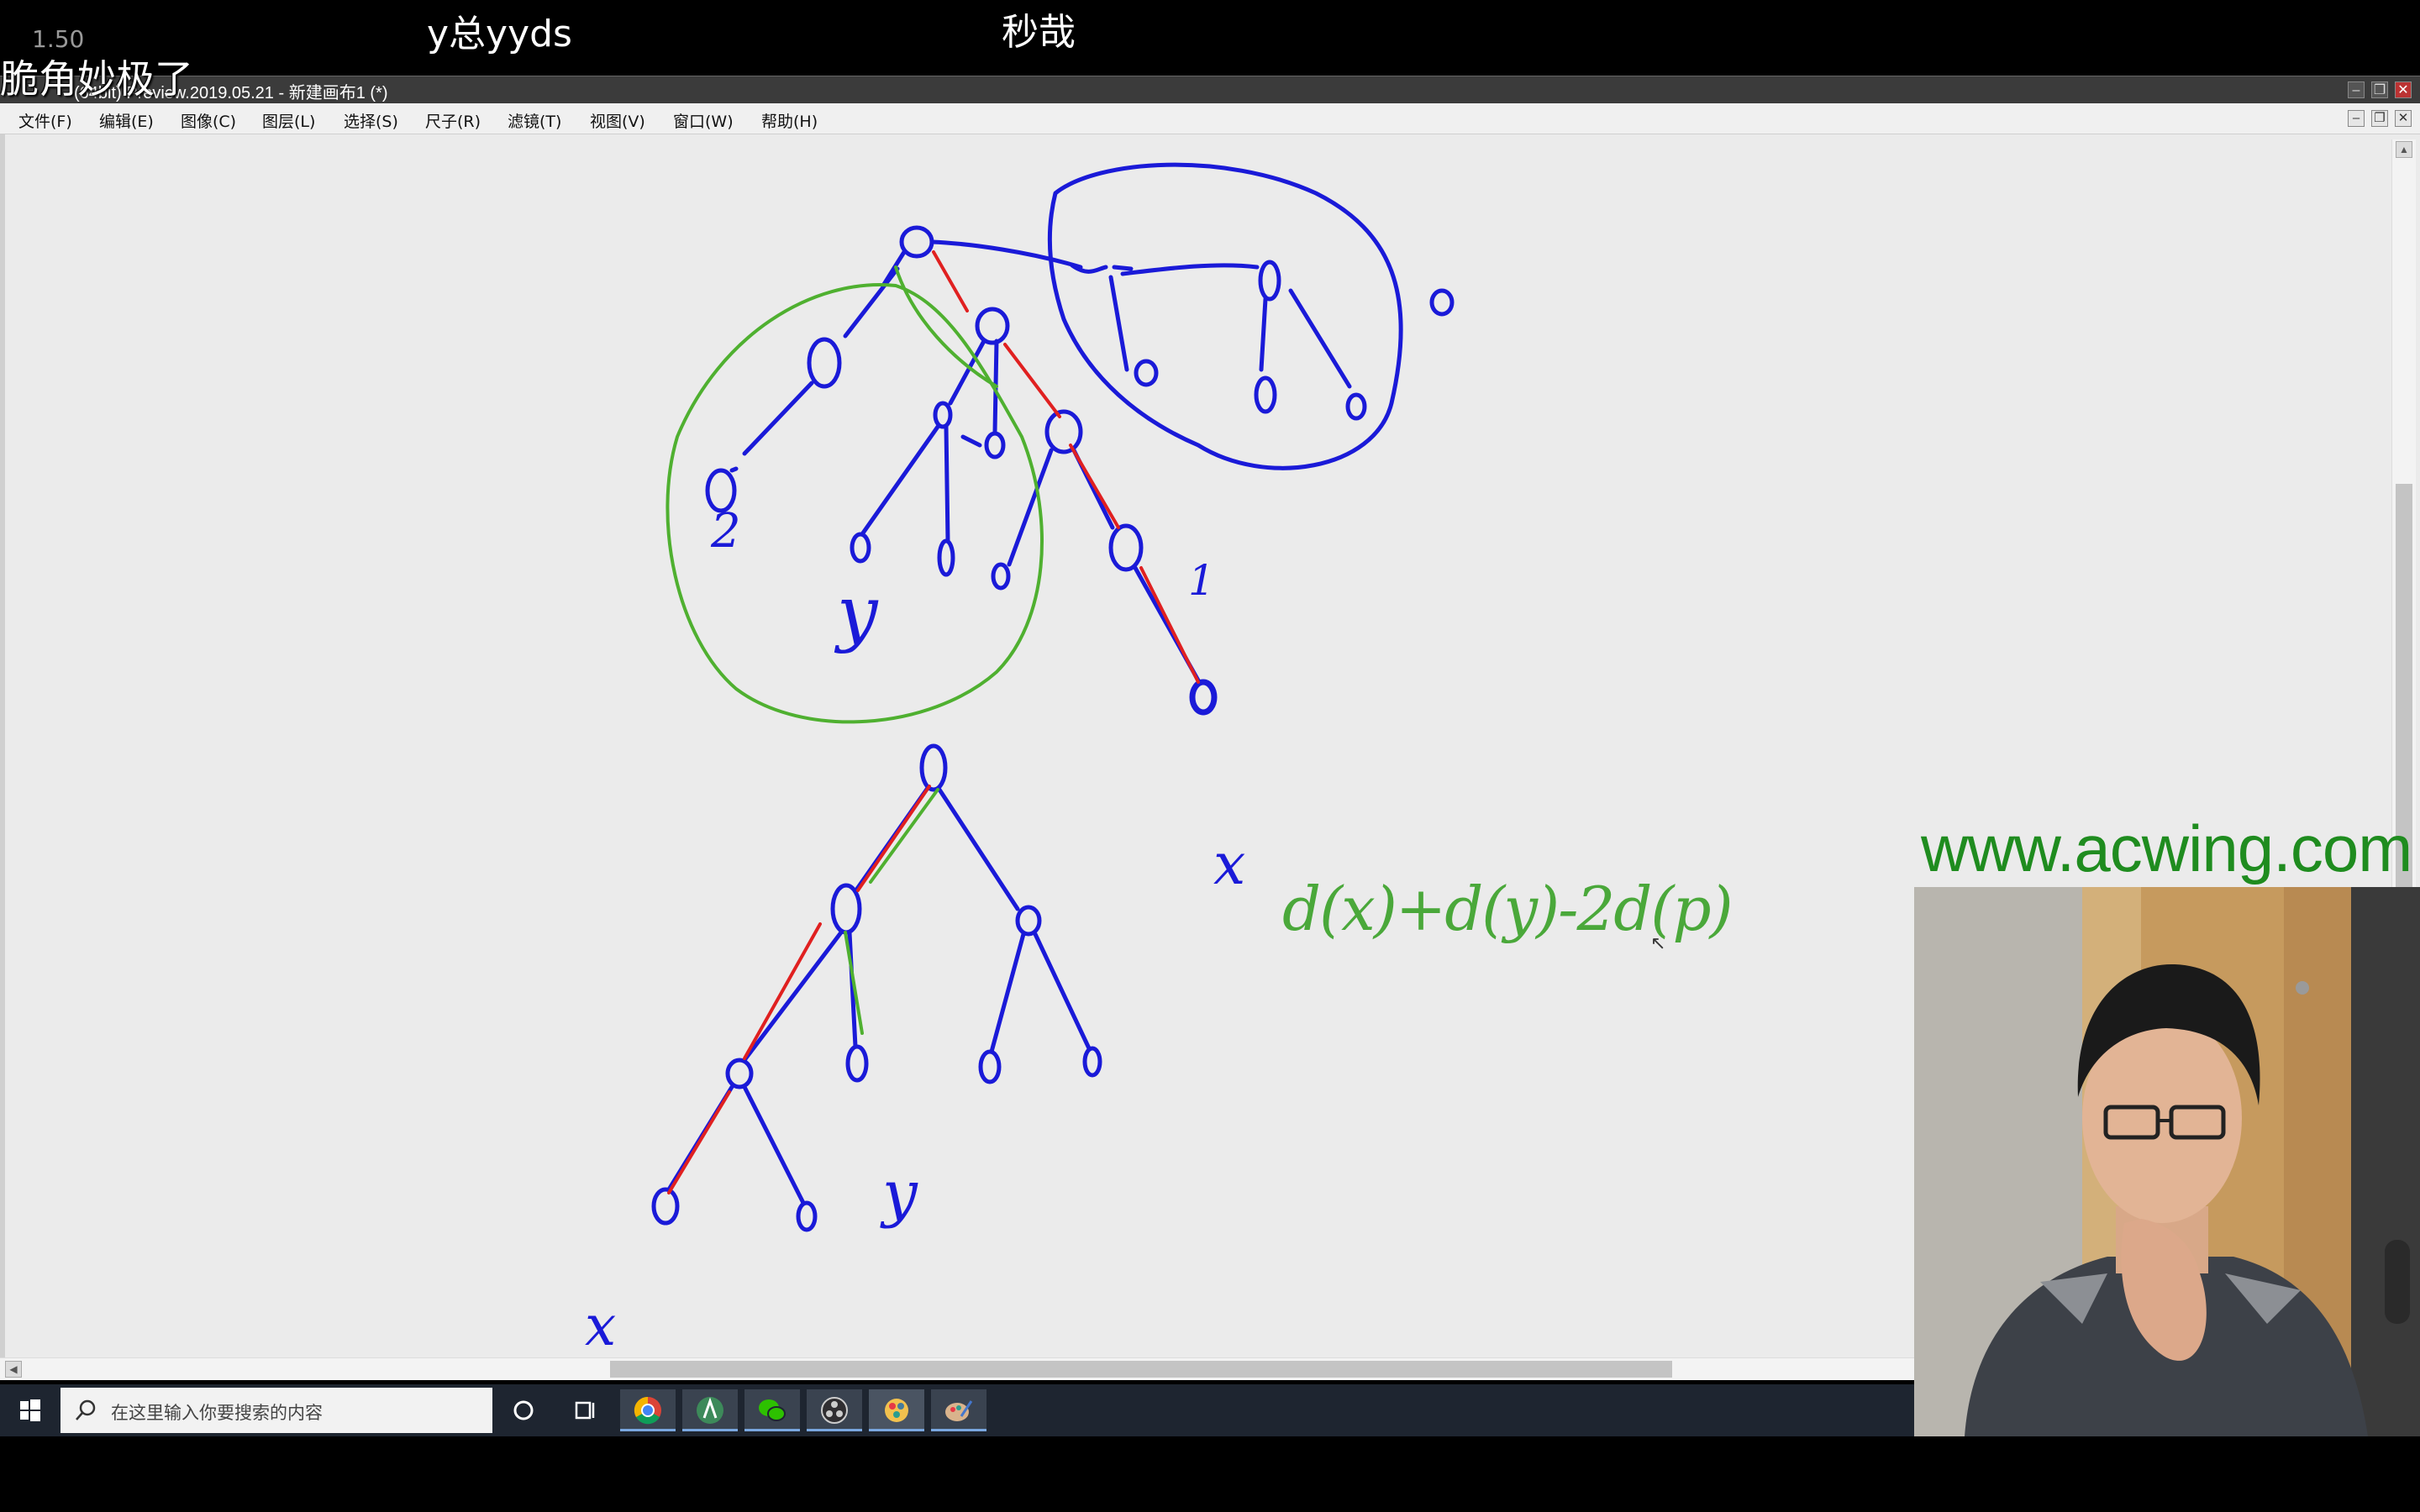 The height and width of the screenshot is (1512, 2420). I want to click on label-2: 2, so click(726, 531).